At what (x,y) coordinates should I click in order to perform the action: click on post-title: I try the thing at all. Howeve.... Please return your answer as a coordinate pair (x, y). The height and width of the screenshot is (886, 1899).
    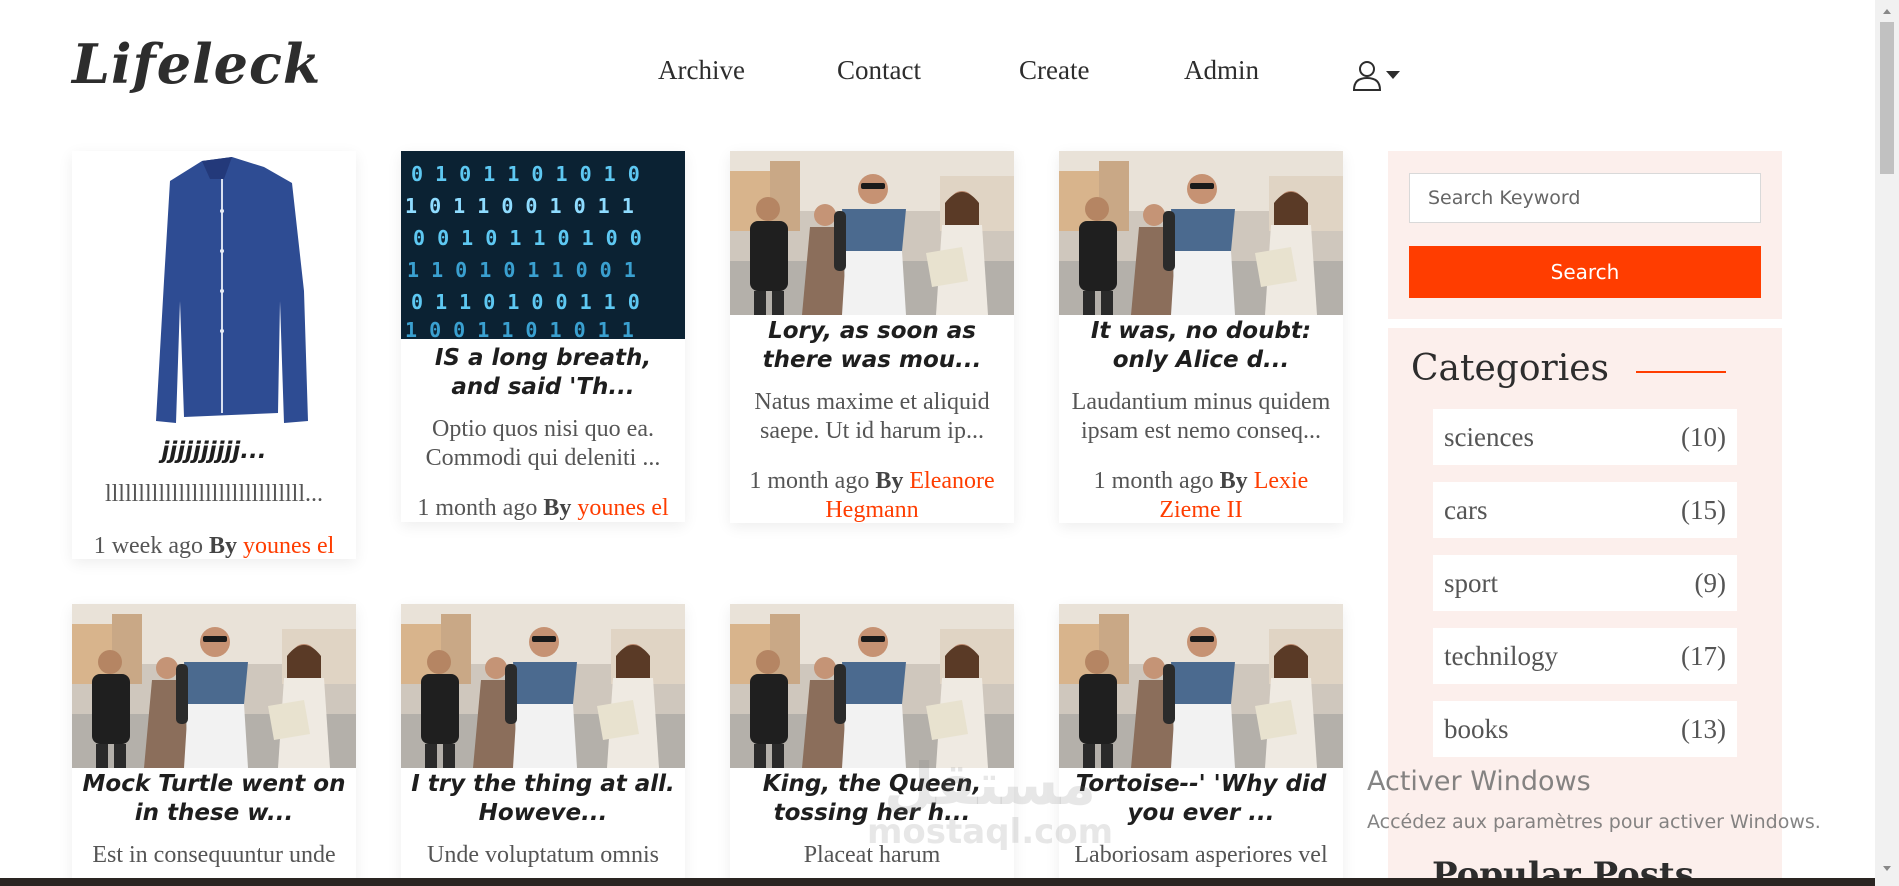
    Looking at the image, I should click on (543, 799).